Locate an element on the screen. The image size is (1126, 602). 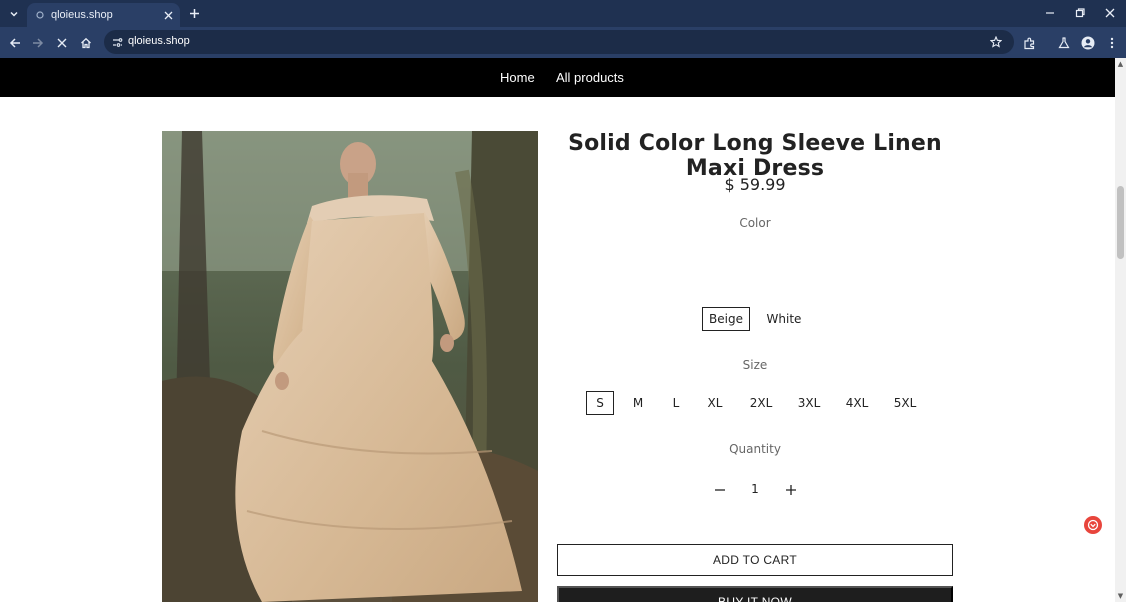
favicon-icon is located at coordinates (40, 15).